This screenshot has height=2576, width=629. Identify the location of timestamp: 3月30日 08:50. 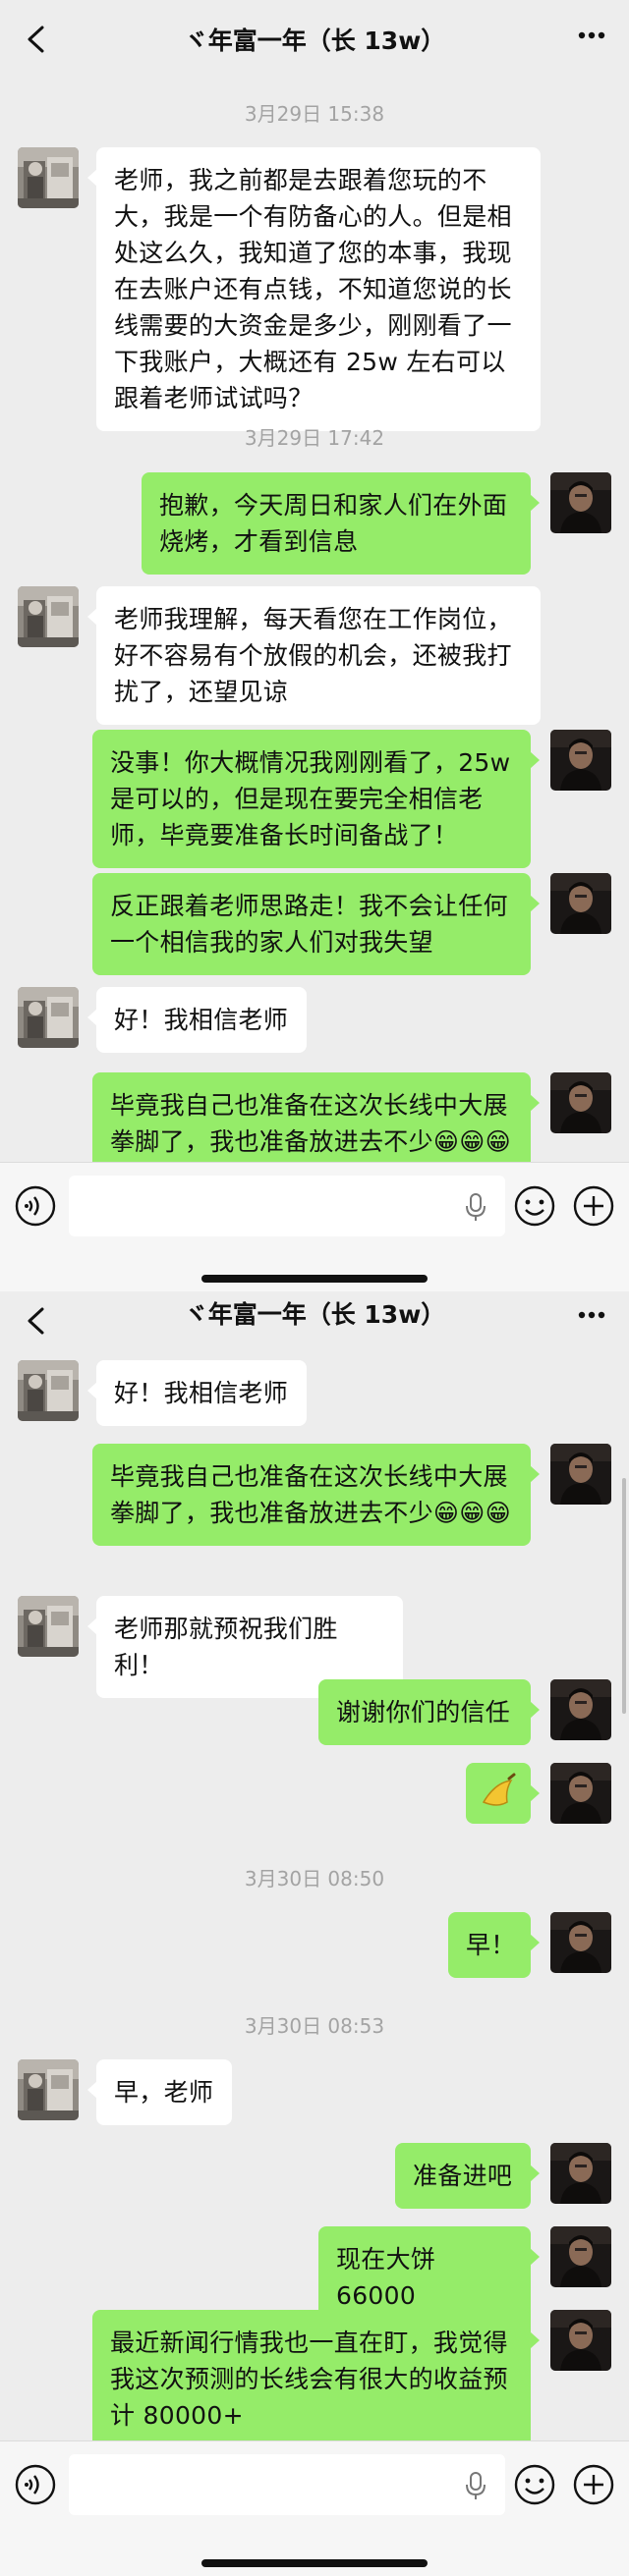
(314, 1879).